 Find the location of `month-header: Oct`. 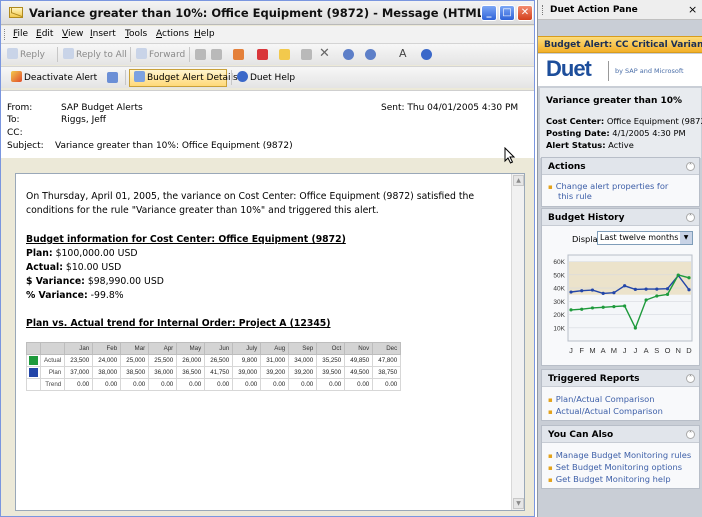

month-header: Oct is located at coordinates (331, 348).